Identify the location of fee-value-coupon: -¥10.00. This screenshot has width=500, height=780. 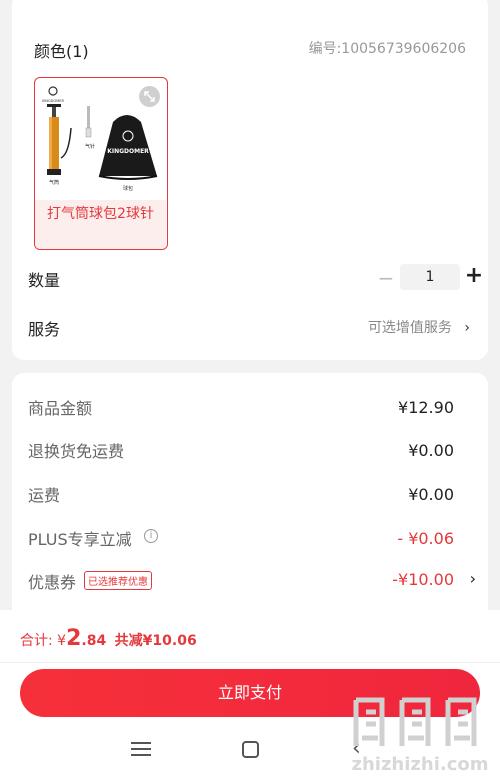
(423, 579).